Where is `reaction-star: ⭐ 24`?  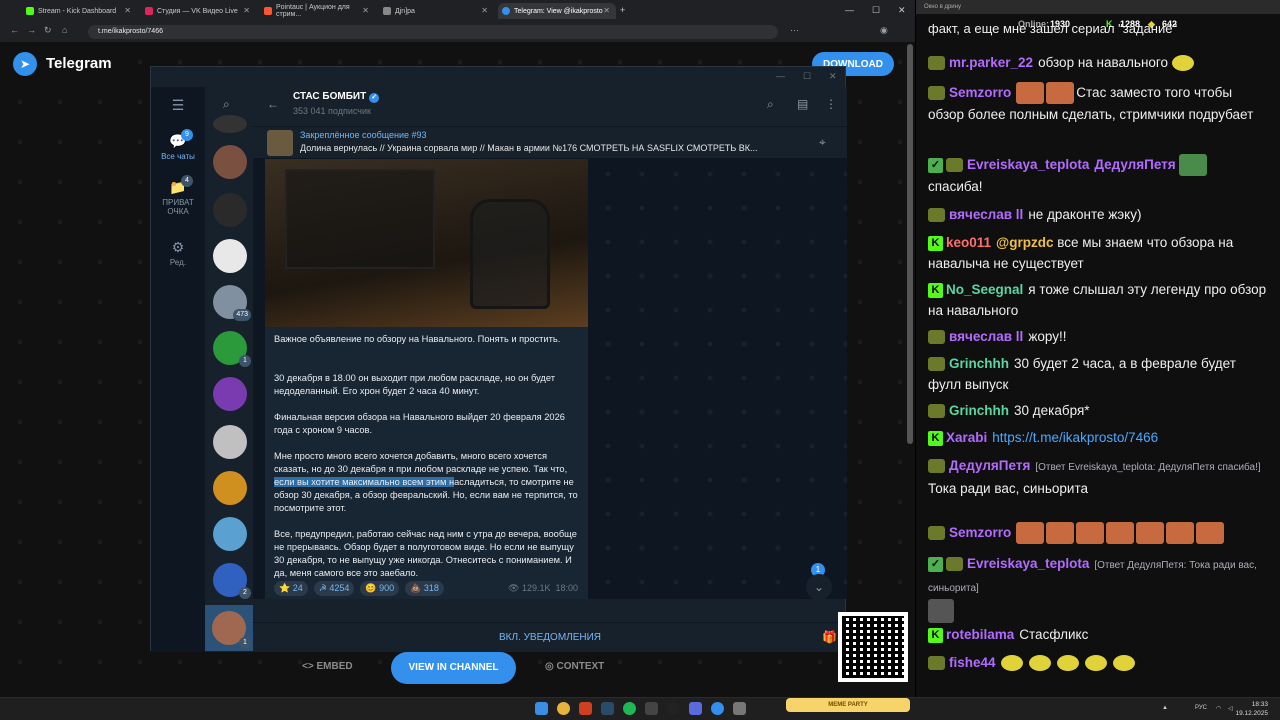
reaction-star: ⭐ 24 is located at coordinates (291, 588).